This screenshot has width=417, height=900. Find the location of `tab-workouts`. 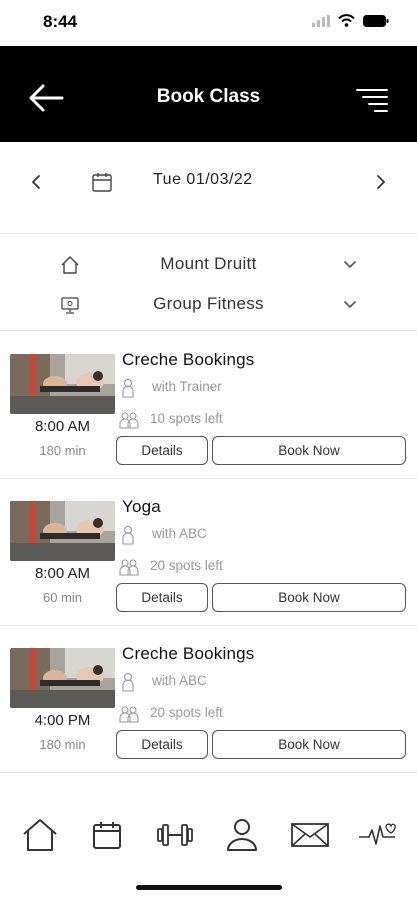

tab-workouts is located at coordinates (175, 835).